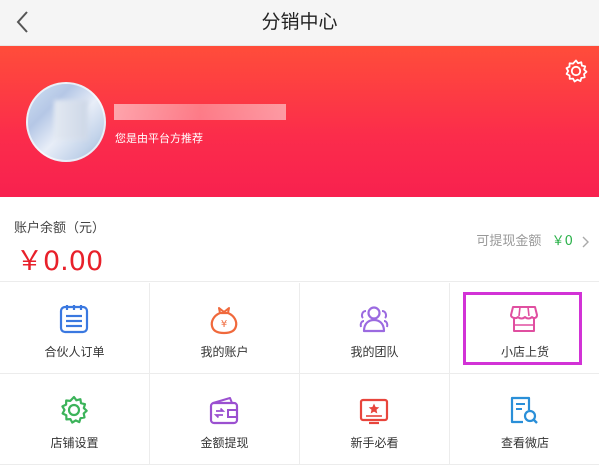 This screenshot has width=599, height=466. Describe the element at coordinates (562, 241) in the screenshot. I see `withdrawable-value: ￥0` at that location.